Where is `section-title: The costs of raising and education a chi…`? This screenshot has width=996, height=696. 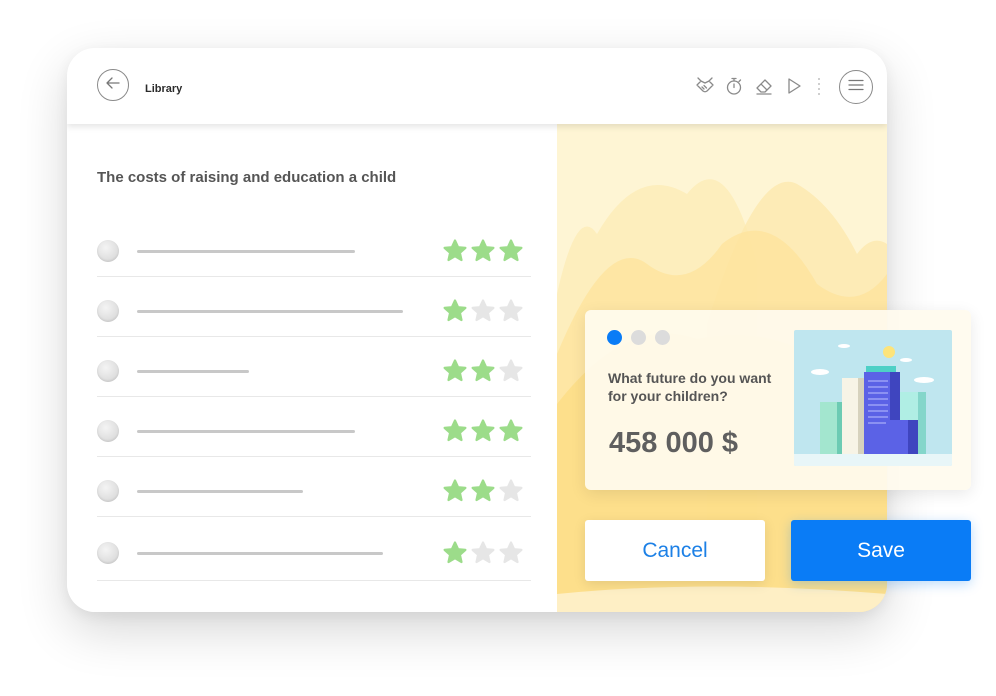
section-title: The costs of raising and education a chi… is located at coordinates (247, 177).